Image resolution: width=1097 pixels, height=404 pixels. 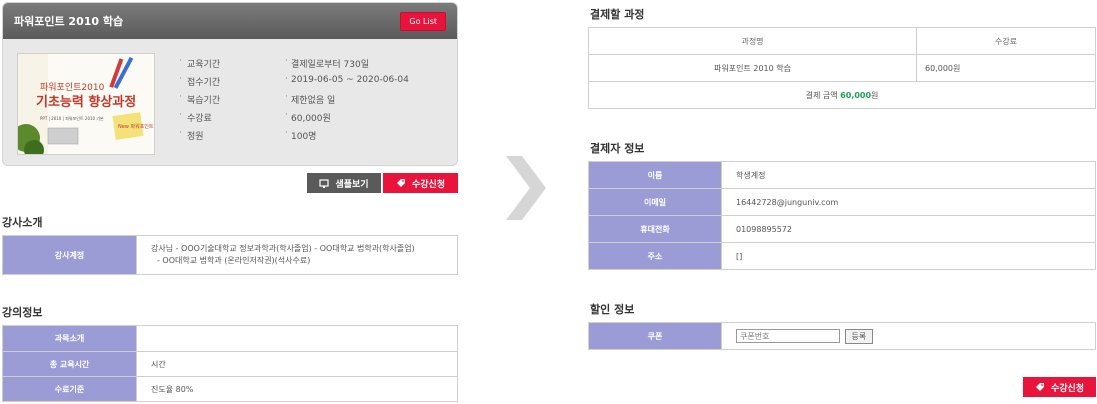 I want to click on sample-view-button: 샘플보기, so click(x=344, y=183).